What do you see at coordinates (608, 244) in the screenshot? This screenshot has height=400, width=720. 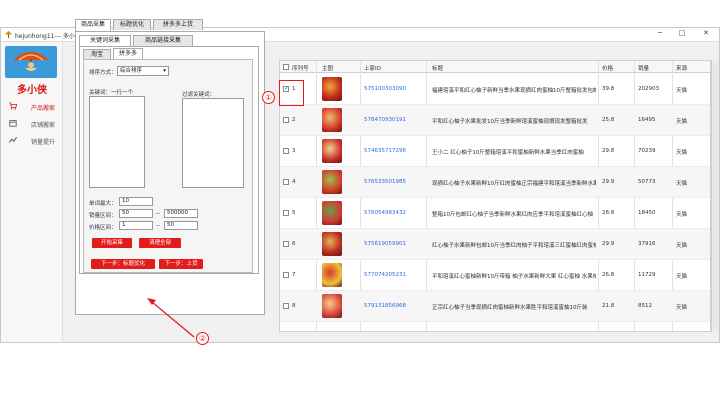 I see `product-price: 29.9` at bounding box center [608, 244].